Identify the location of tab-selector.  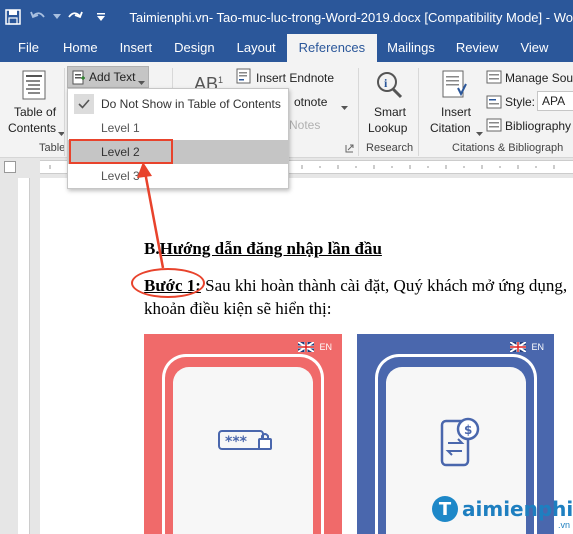
(10, 167).